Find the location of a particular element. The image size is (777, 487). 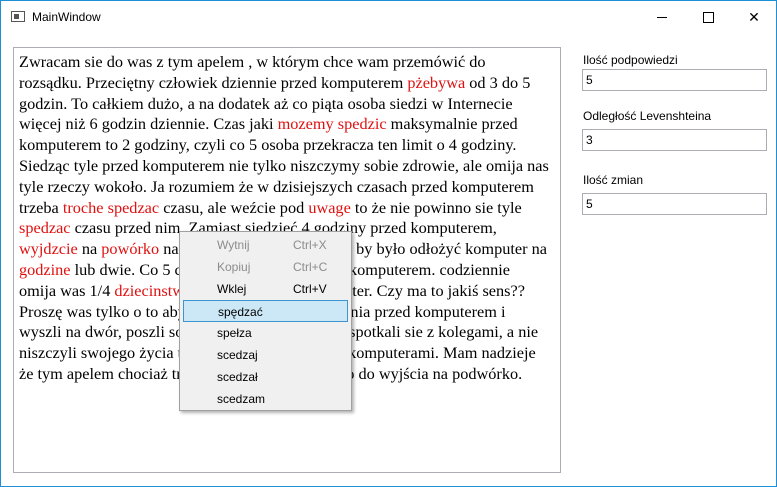

suggestion-label: scedzał is located at coordinates (237, 377).